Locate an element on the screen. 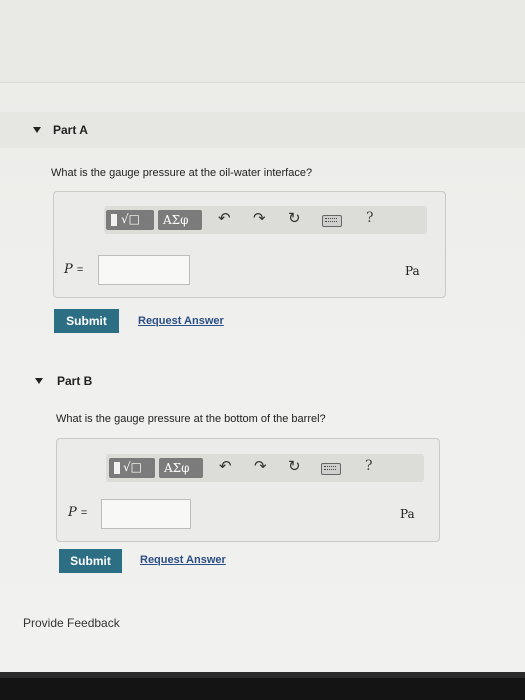  part-a-answer-box: √□ ΑΣφ ↶ ↷ ↻ ? P = Pa is located at coordinates (249, 244).